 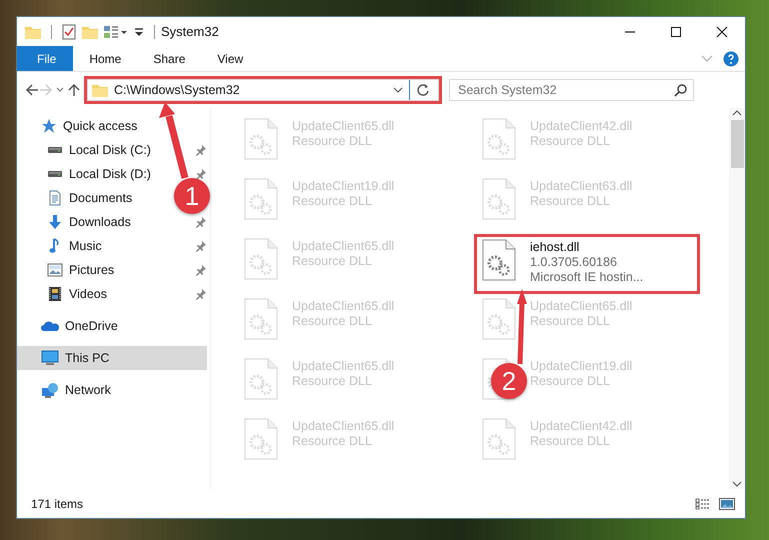 I want to click on navigation-item: OneDrive, so click(x=69, y=326).